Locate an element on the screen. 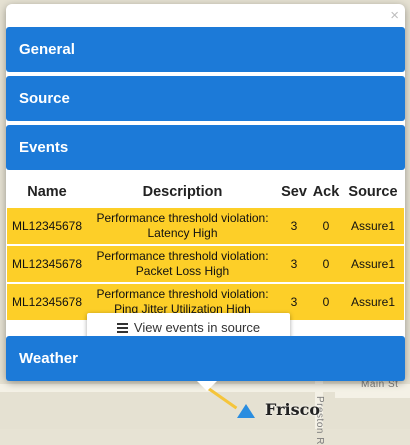  section-source-header: Source is located at coordinates (205, 98).